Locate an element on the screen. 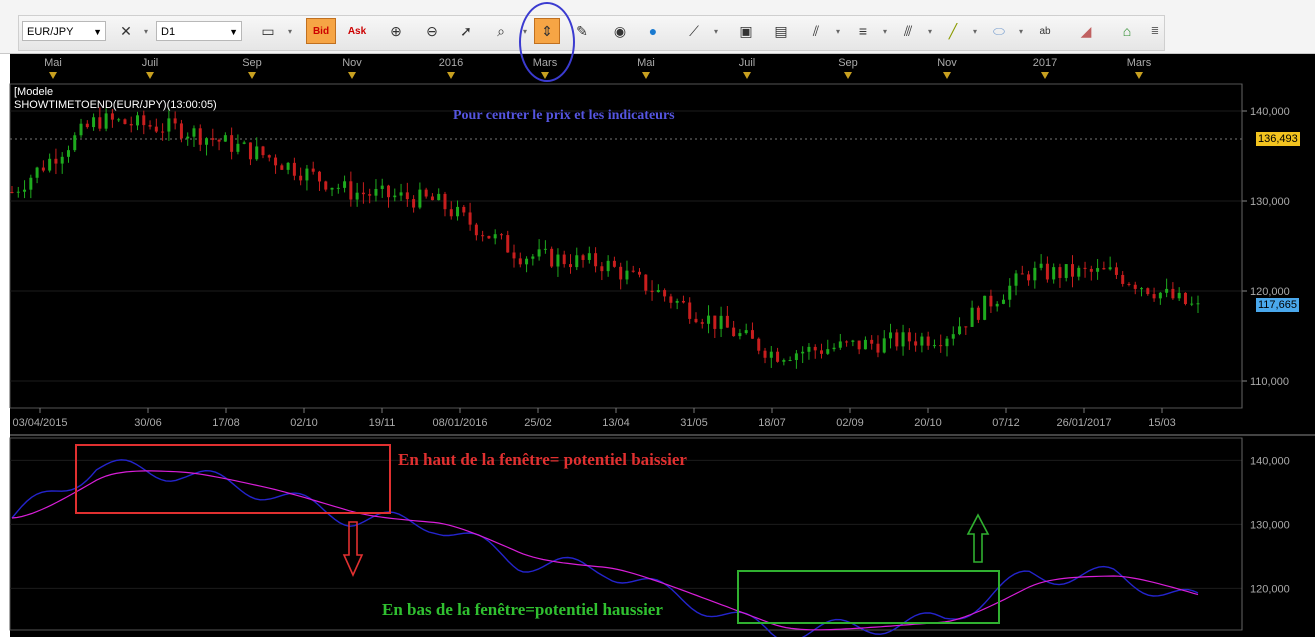  highlight-circle is located at coordinates (547, 42).